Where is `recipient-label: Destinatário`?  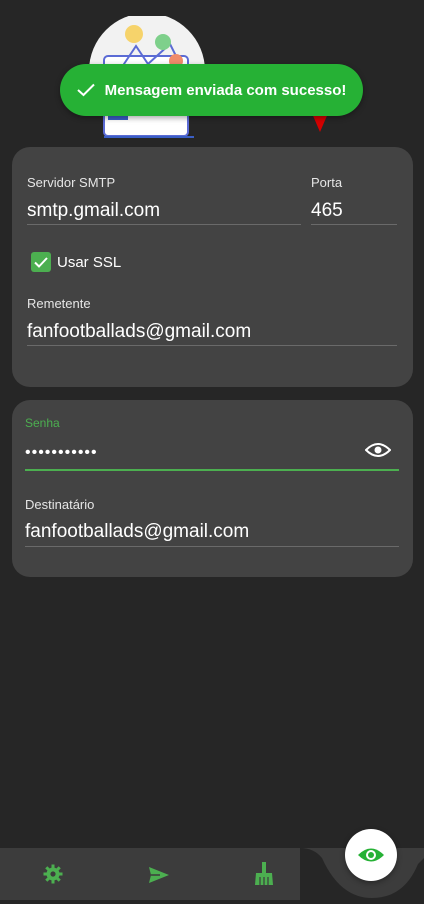 recipient-label: Destinatário is located at coordinates (60, 504).